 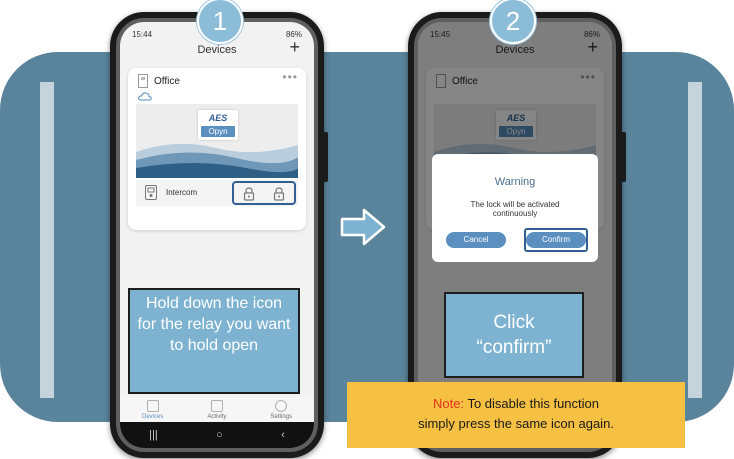 I want to click on logo-bottom-text: Opyn, so click(x=218, y=131).